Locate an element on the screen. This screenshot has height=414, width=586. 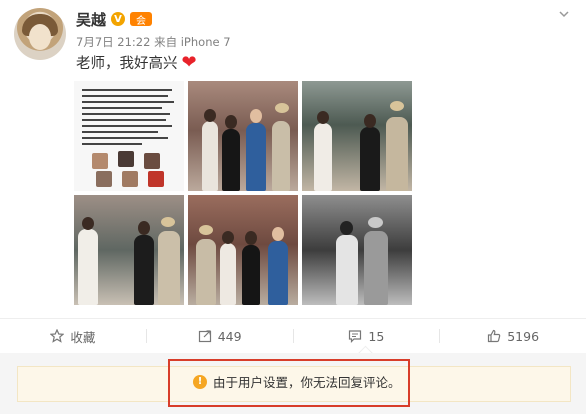
action-bar: 收藏 449 15 5196 is located at coordinates (293, 340).